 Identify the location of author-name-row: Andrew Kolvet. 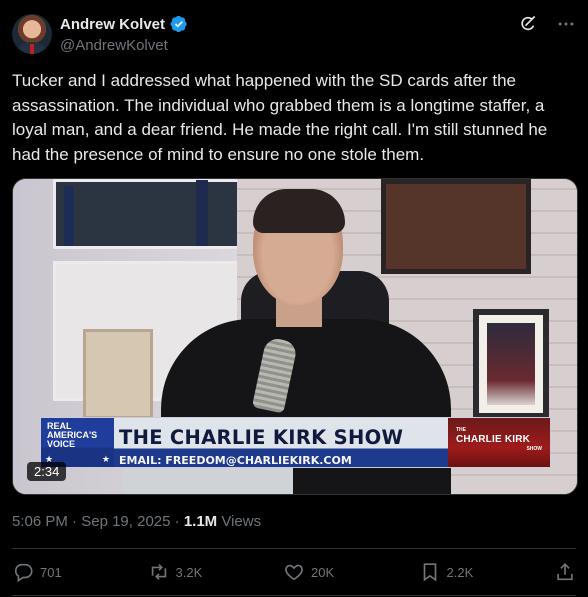
(124, 24).